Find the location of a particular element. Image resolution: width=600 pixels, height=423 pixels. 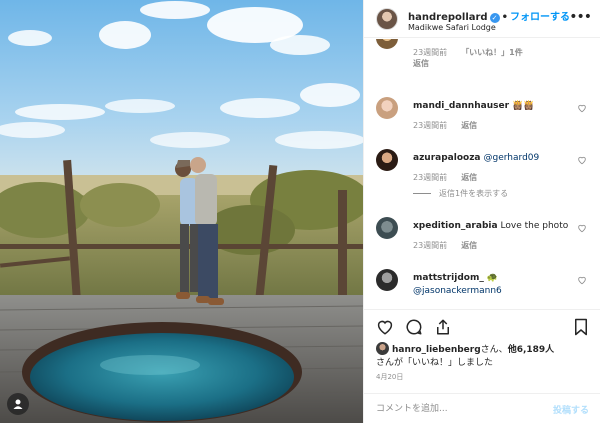

author-line: handrepollard ✓ • フォローする is located at coordinates (489, 15).